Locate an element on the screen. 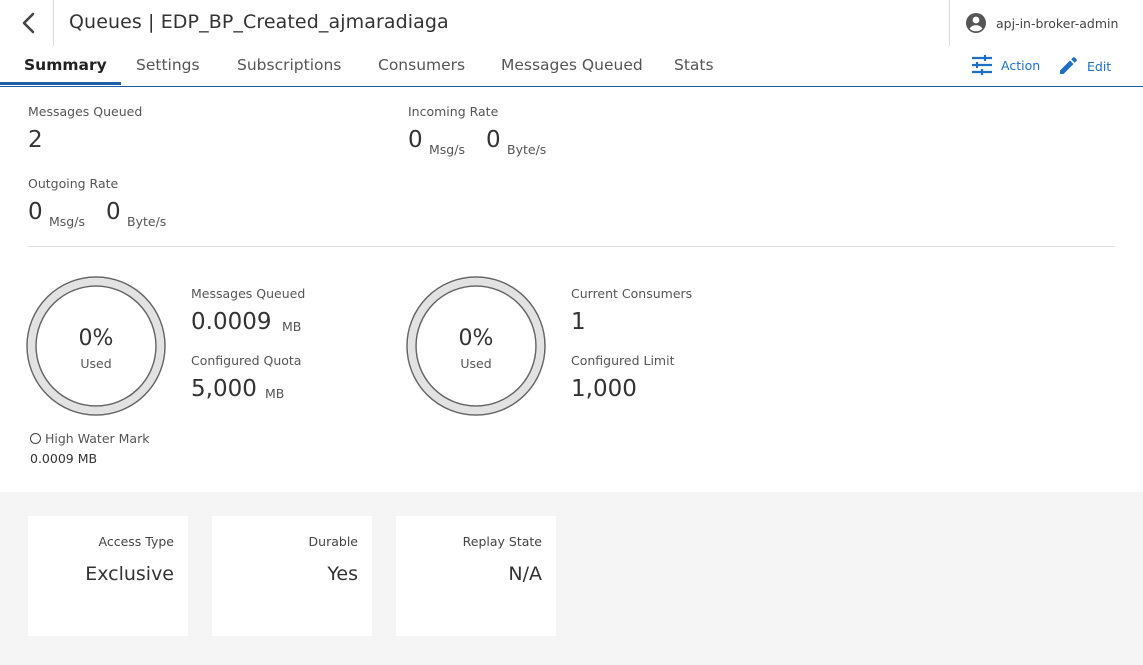 The image size is (1143, 665). section-divider is located at coordinates (571, 246).